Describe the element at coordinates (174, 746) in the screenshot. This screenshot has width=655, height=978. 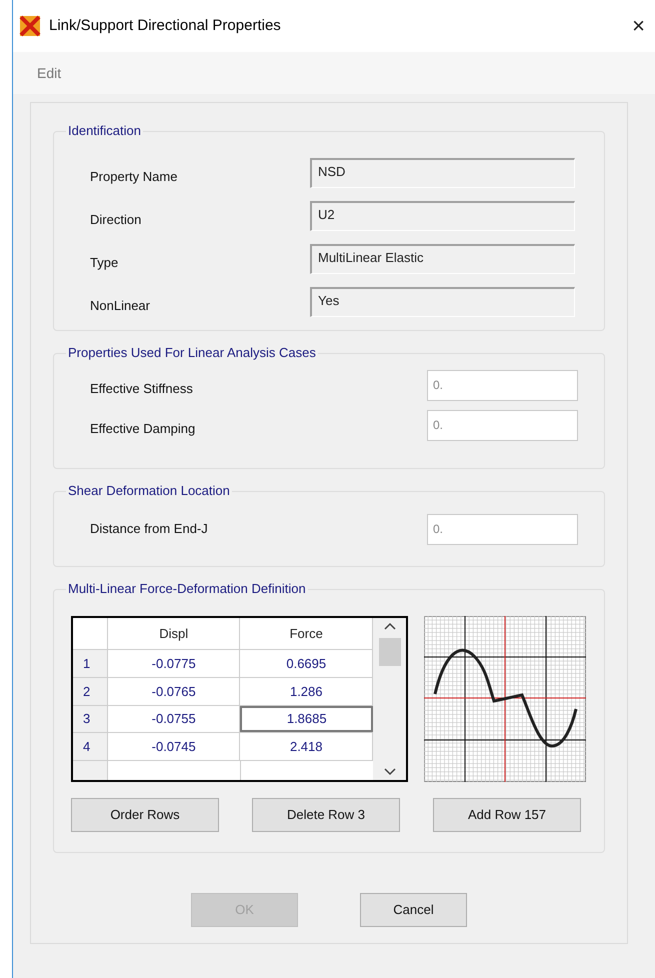
I see `table-cell: -0.0745` at that location.